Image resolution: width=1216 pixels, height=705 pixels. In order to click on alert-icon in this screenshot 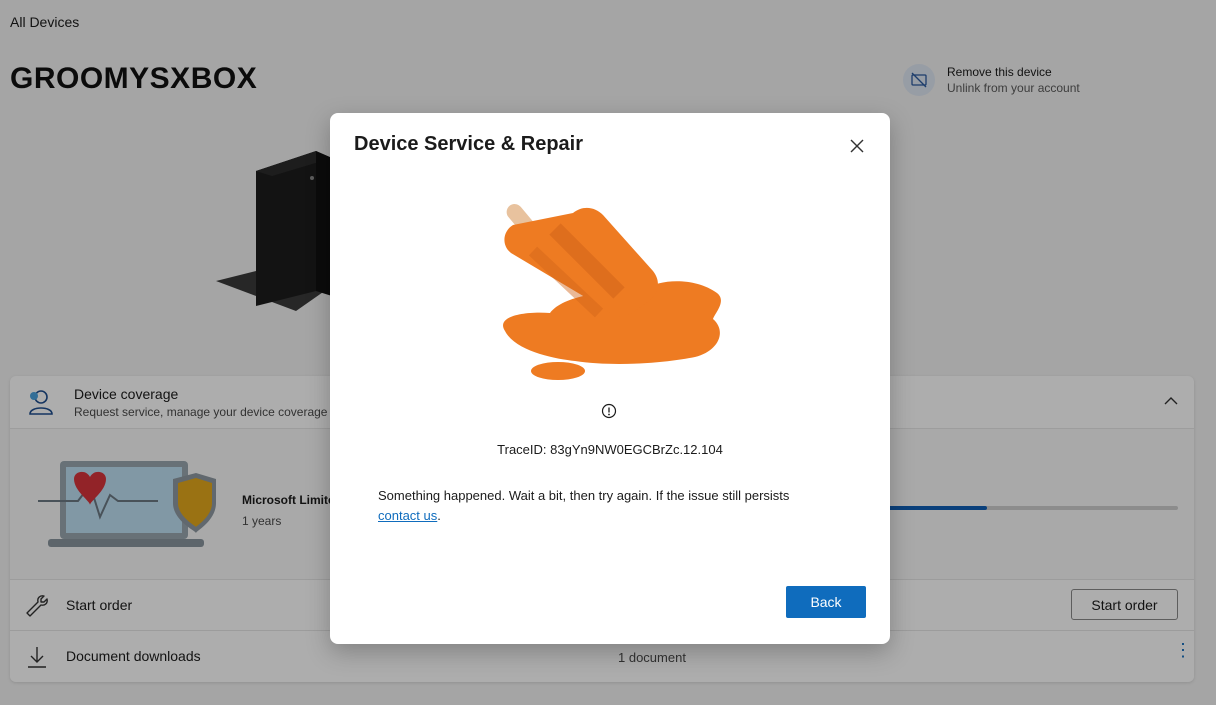, I will do `click(609, 413)`.